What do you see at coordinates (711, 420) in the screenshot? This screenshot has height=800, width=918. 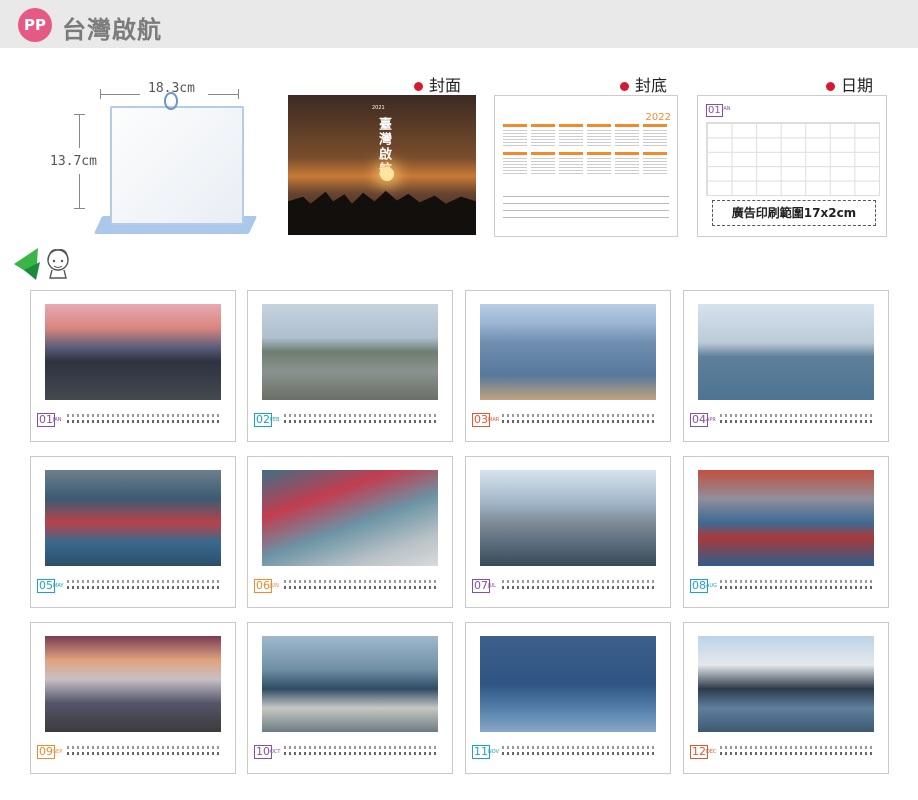 I see `month-name: APR` at bounding box center [711, 420].